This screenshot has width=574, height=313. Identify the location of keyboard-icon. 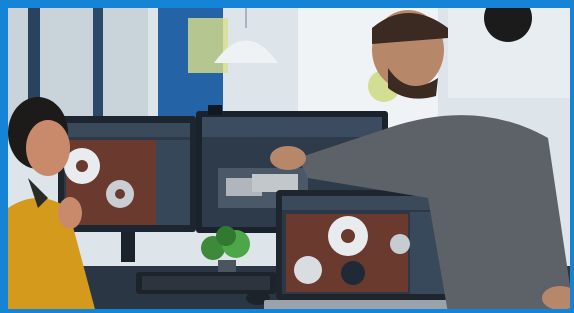
(206, 283).